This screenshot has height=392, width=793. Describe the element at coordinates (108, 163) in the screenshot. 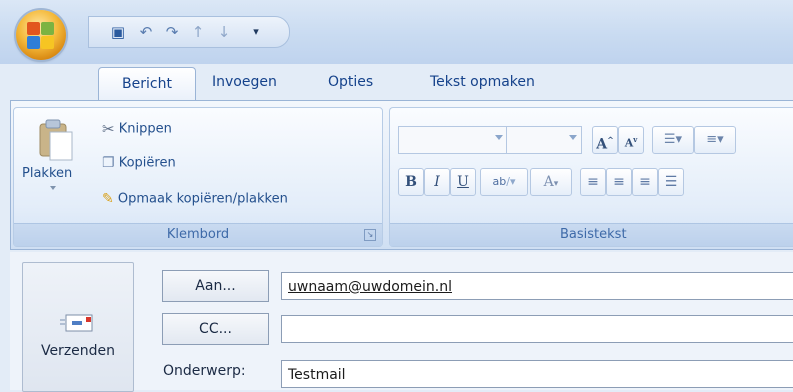

I see `copy-icon: ❐` at that location.